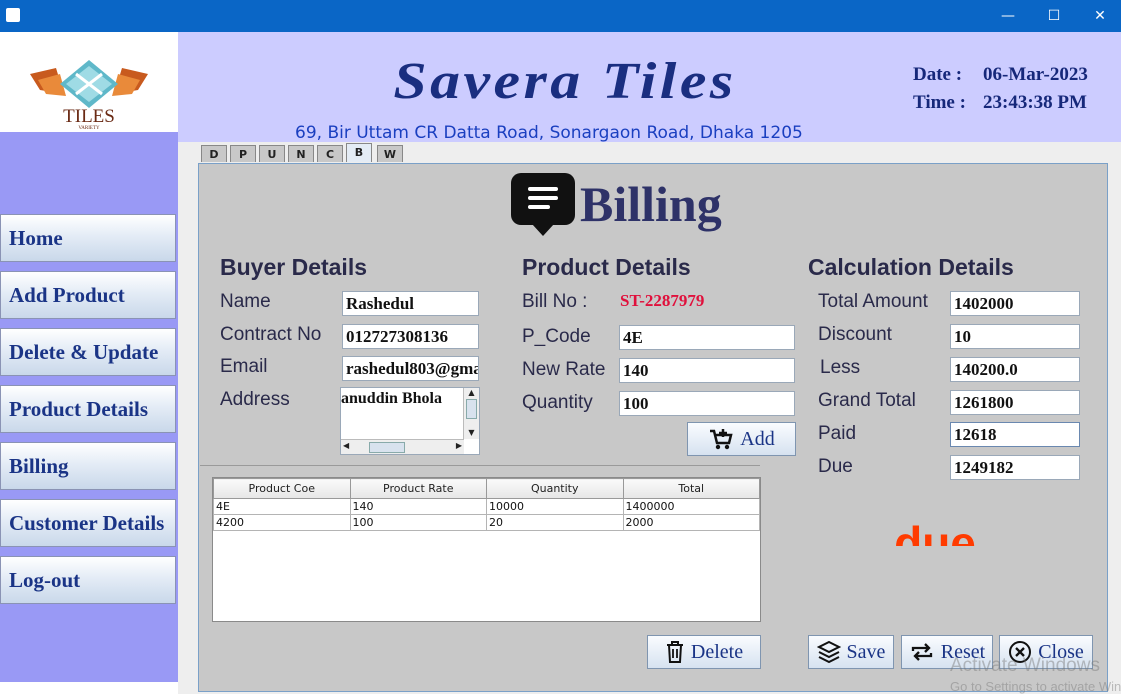 The image size is (1121, 694). What do you see at coordinates (294, 267) in the screenshot?
I see `buyer-section-title: Buyer Details` at bounding box center [294, 267].